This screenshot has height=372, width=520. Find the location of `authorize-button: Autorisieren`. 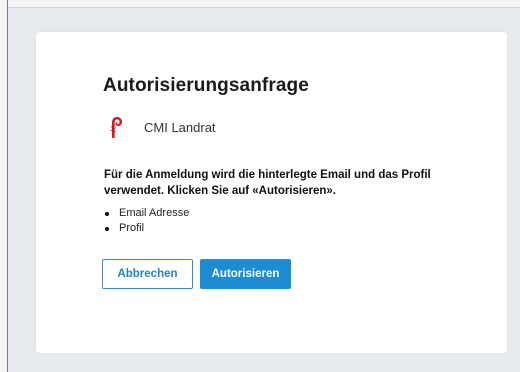

authorize-button: Autorisieren is located at coordinates (245, 274).